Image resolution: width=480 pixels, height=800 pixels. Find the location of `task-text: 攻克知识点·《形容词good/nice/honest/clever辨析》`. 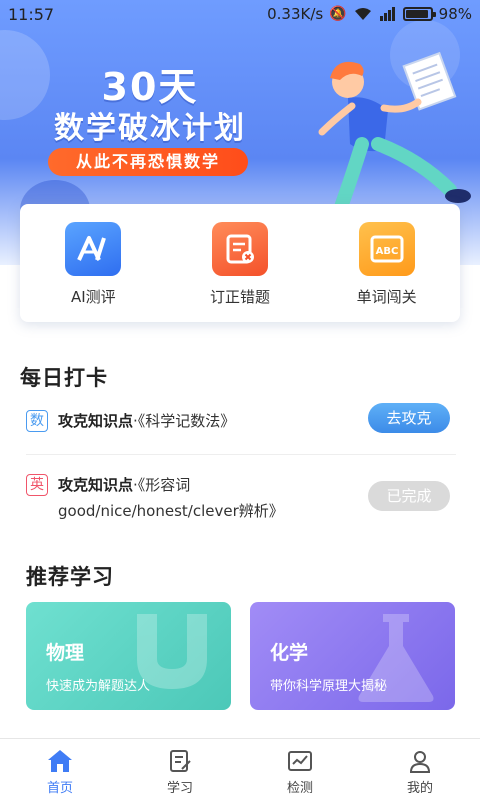

task-text: 攻克知识点·《形容词good/nice/honest/clever辨析》 is located at coordinates (171, 498).